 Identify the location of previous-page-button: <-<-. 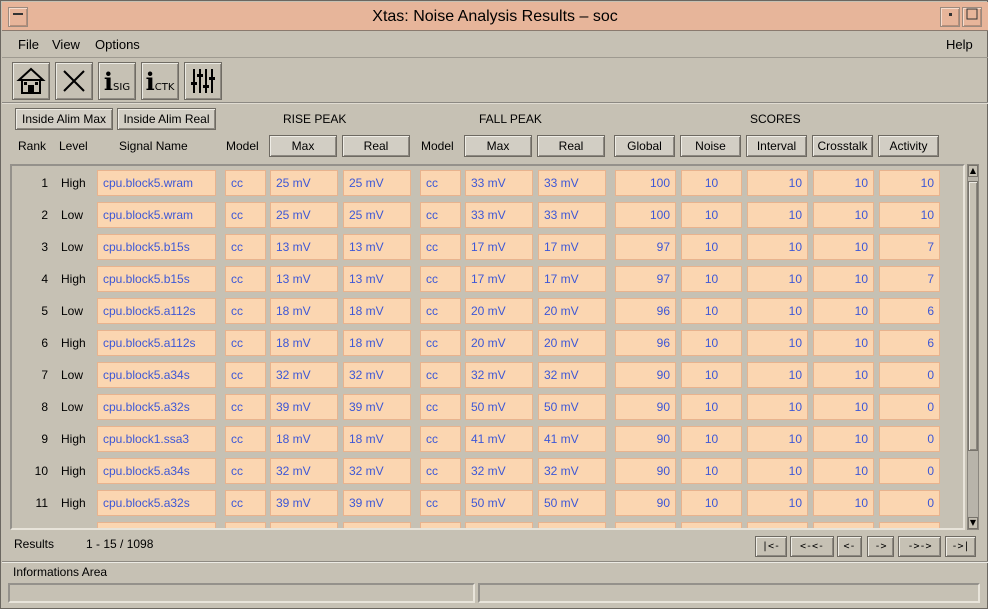
(812, 546).